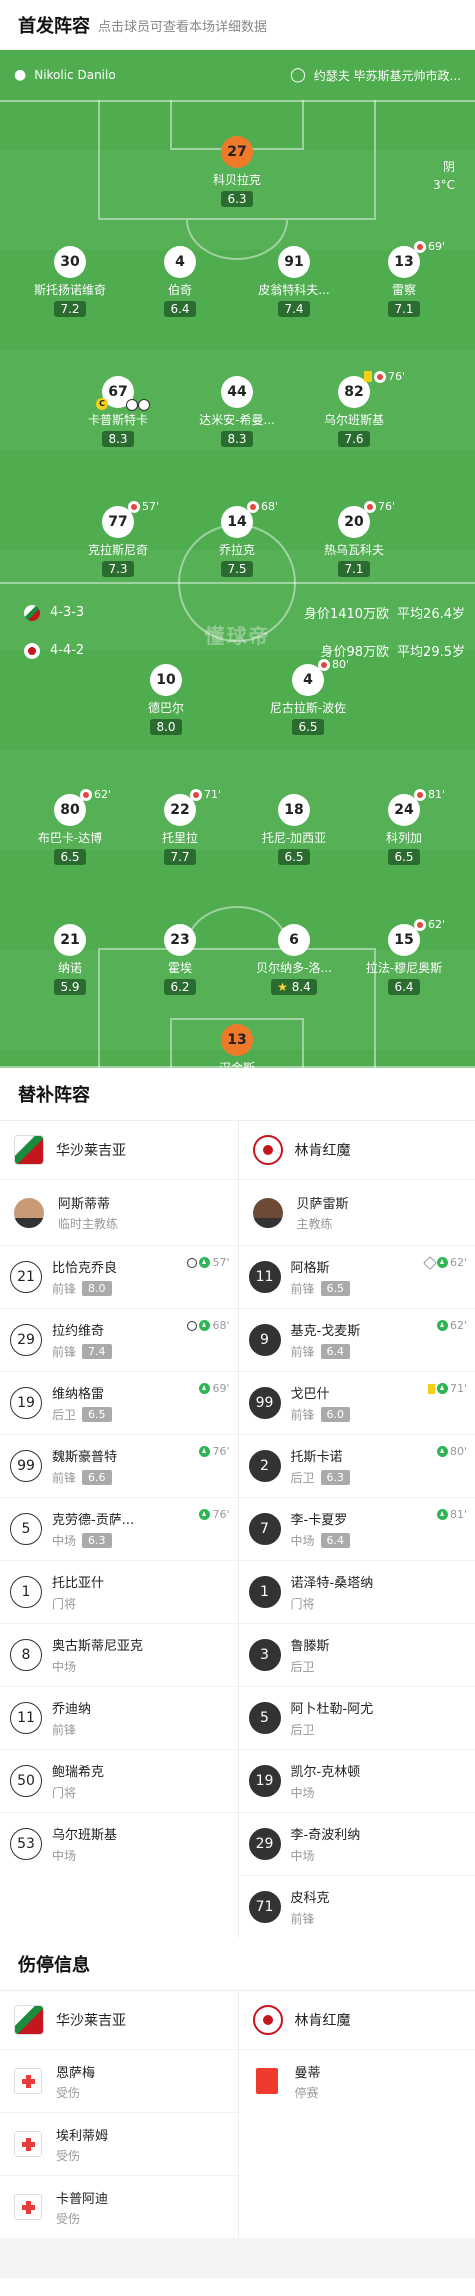 Image resolution: width=475 pixels, height=2296 pixels. I want to click on substitution-marker: 81', so click(429, 794).